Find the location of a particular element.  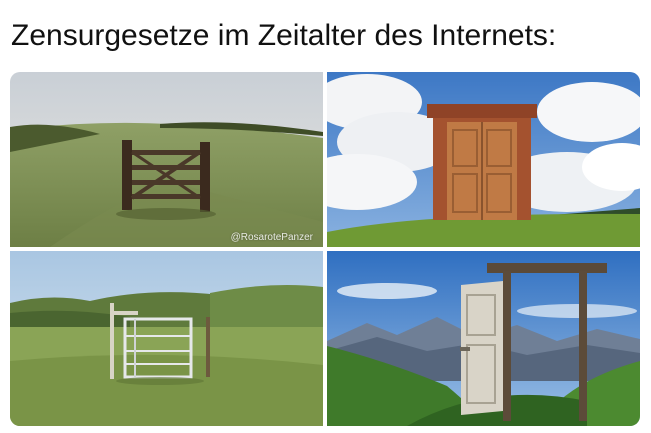

watermark-text: @RosarotePanzer is located at coordinates (271, 237).